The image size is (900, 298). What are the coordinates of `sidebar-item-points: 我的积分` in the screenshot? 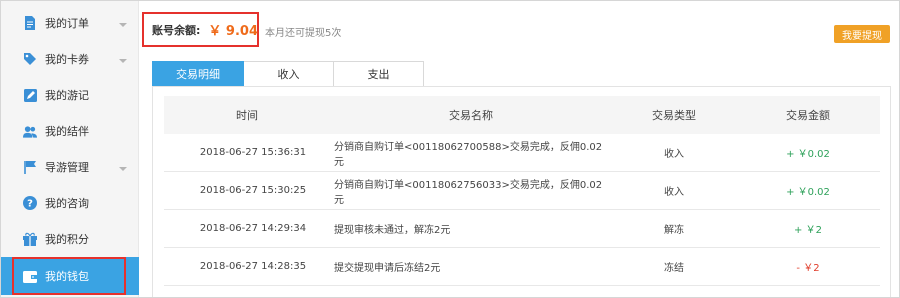 It's located at (70, 239).